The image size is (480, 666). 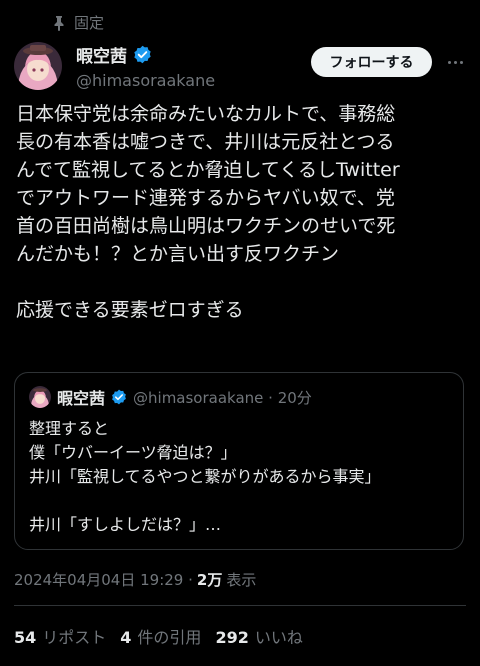 I want to click on likes-label: いいね, so click(x=278, y=637).